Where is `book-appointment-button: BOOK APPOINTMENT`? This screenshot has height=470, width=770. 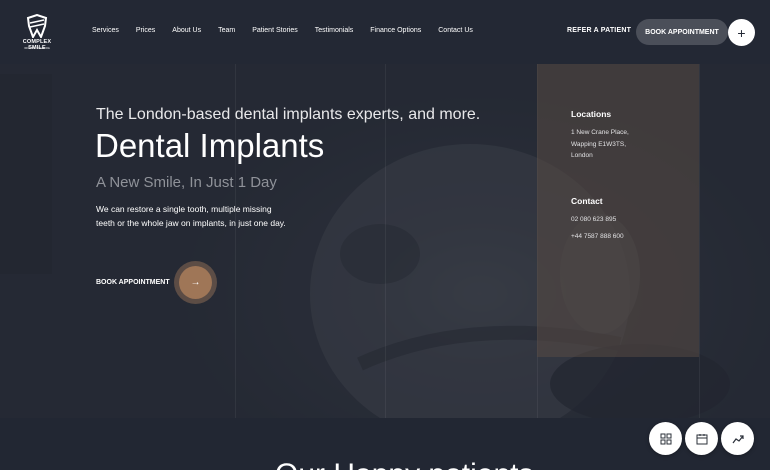 book-appointment-button: BOOK APPOINTMENT is located at coordinates (682, 32).